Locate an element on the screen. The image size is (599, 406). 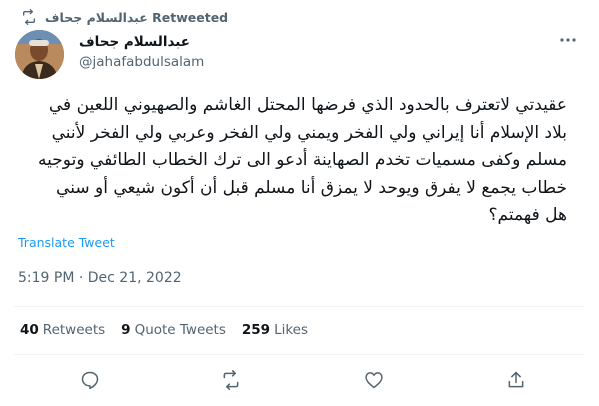
share-button is located at coordinates (516, 380).